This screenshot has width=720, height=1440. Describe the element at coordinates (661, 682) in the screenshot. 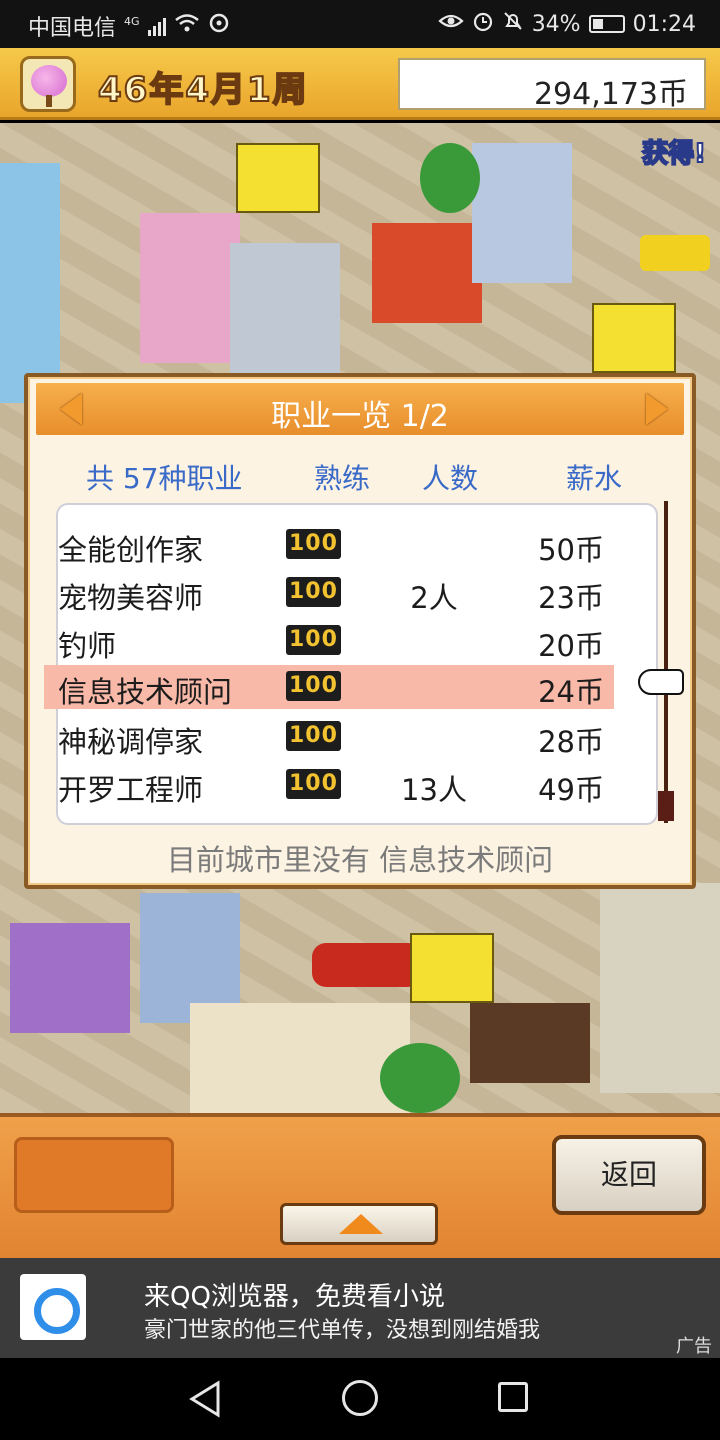

I see `pointing-hand-icon` at that location.